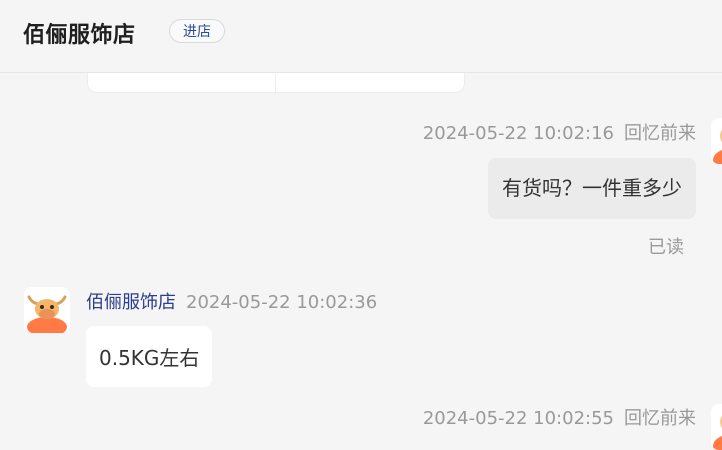 This screenshot has height=450, width=722. What do you see at coordinates (592, 188) in the screenshot?
I see `chat-bubble-mine: 有货吗？一件重多少` at bounding box center [592, 188].